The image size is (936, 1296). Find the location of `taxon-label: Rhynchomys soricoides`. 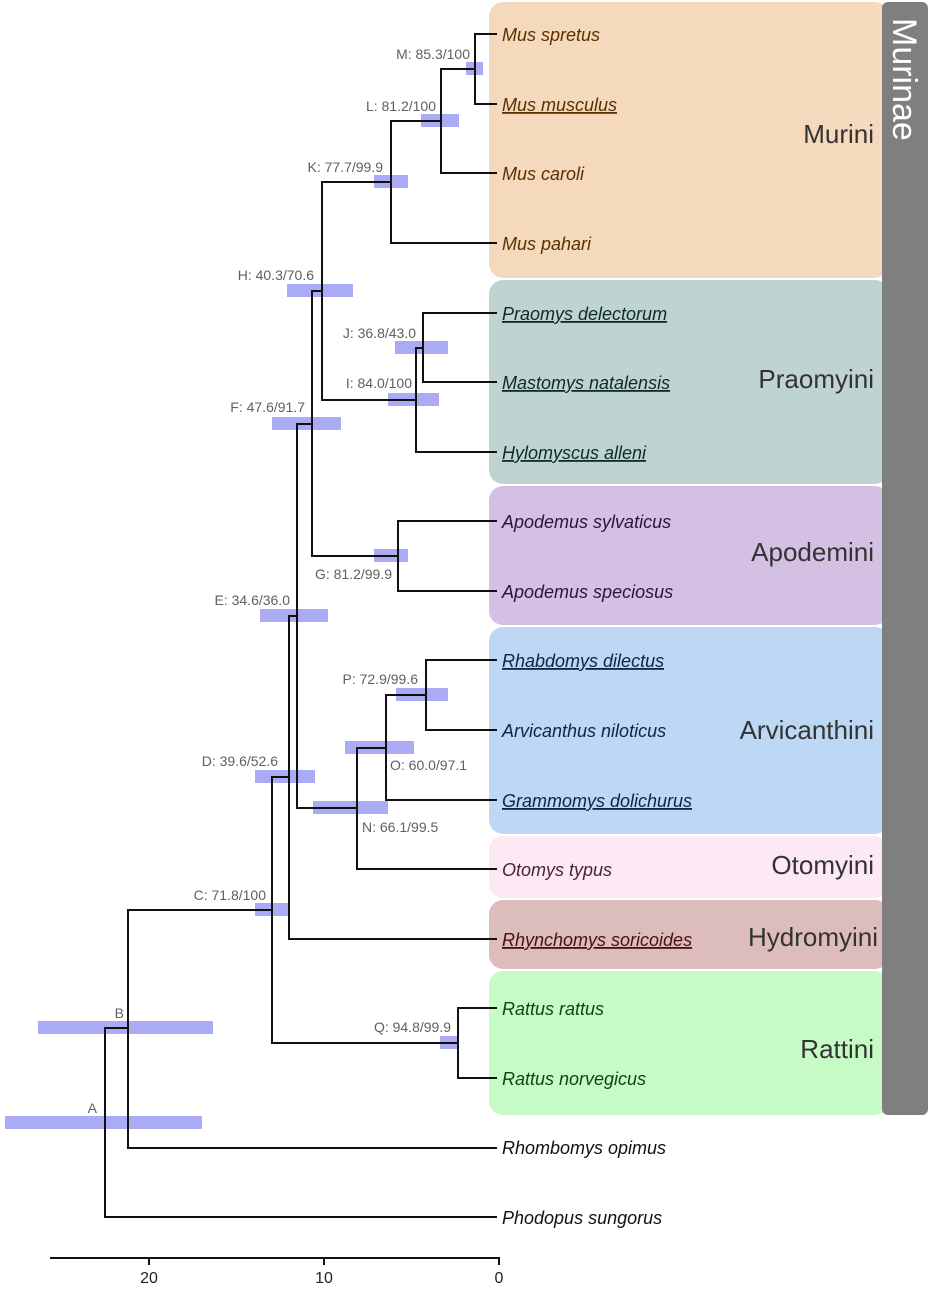

taxon-label: Rhynchomys soricoides is located at coordinates (597, 940).